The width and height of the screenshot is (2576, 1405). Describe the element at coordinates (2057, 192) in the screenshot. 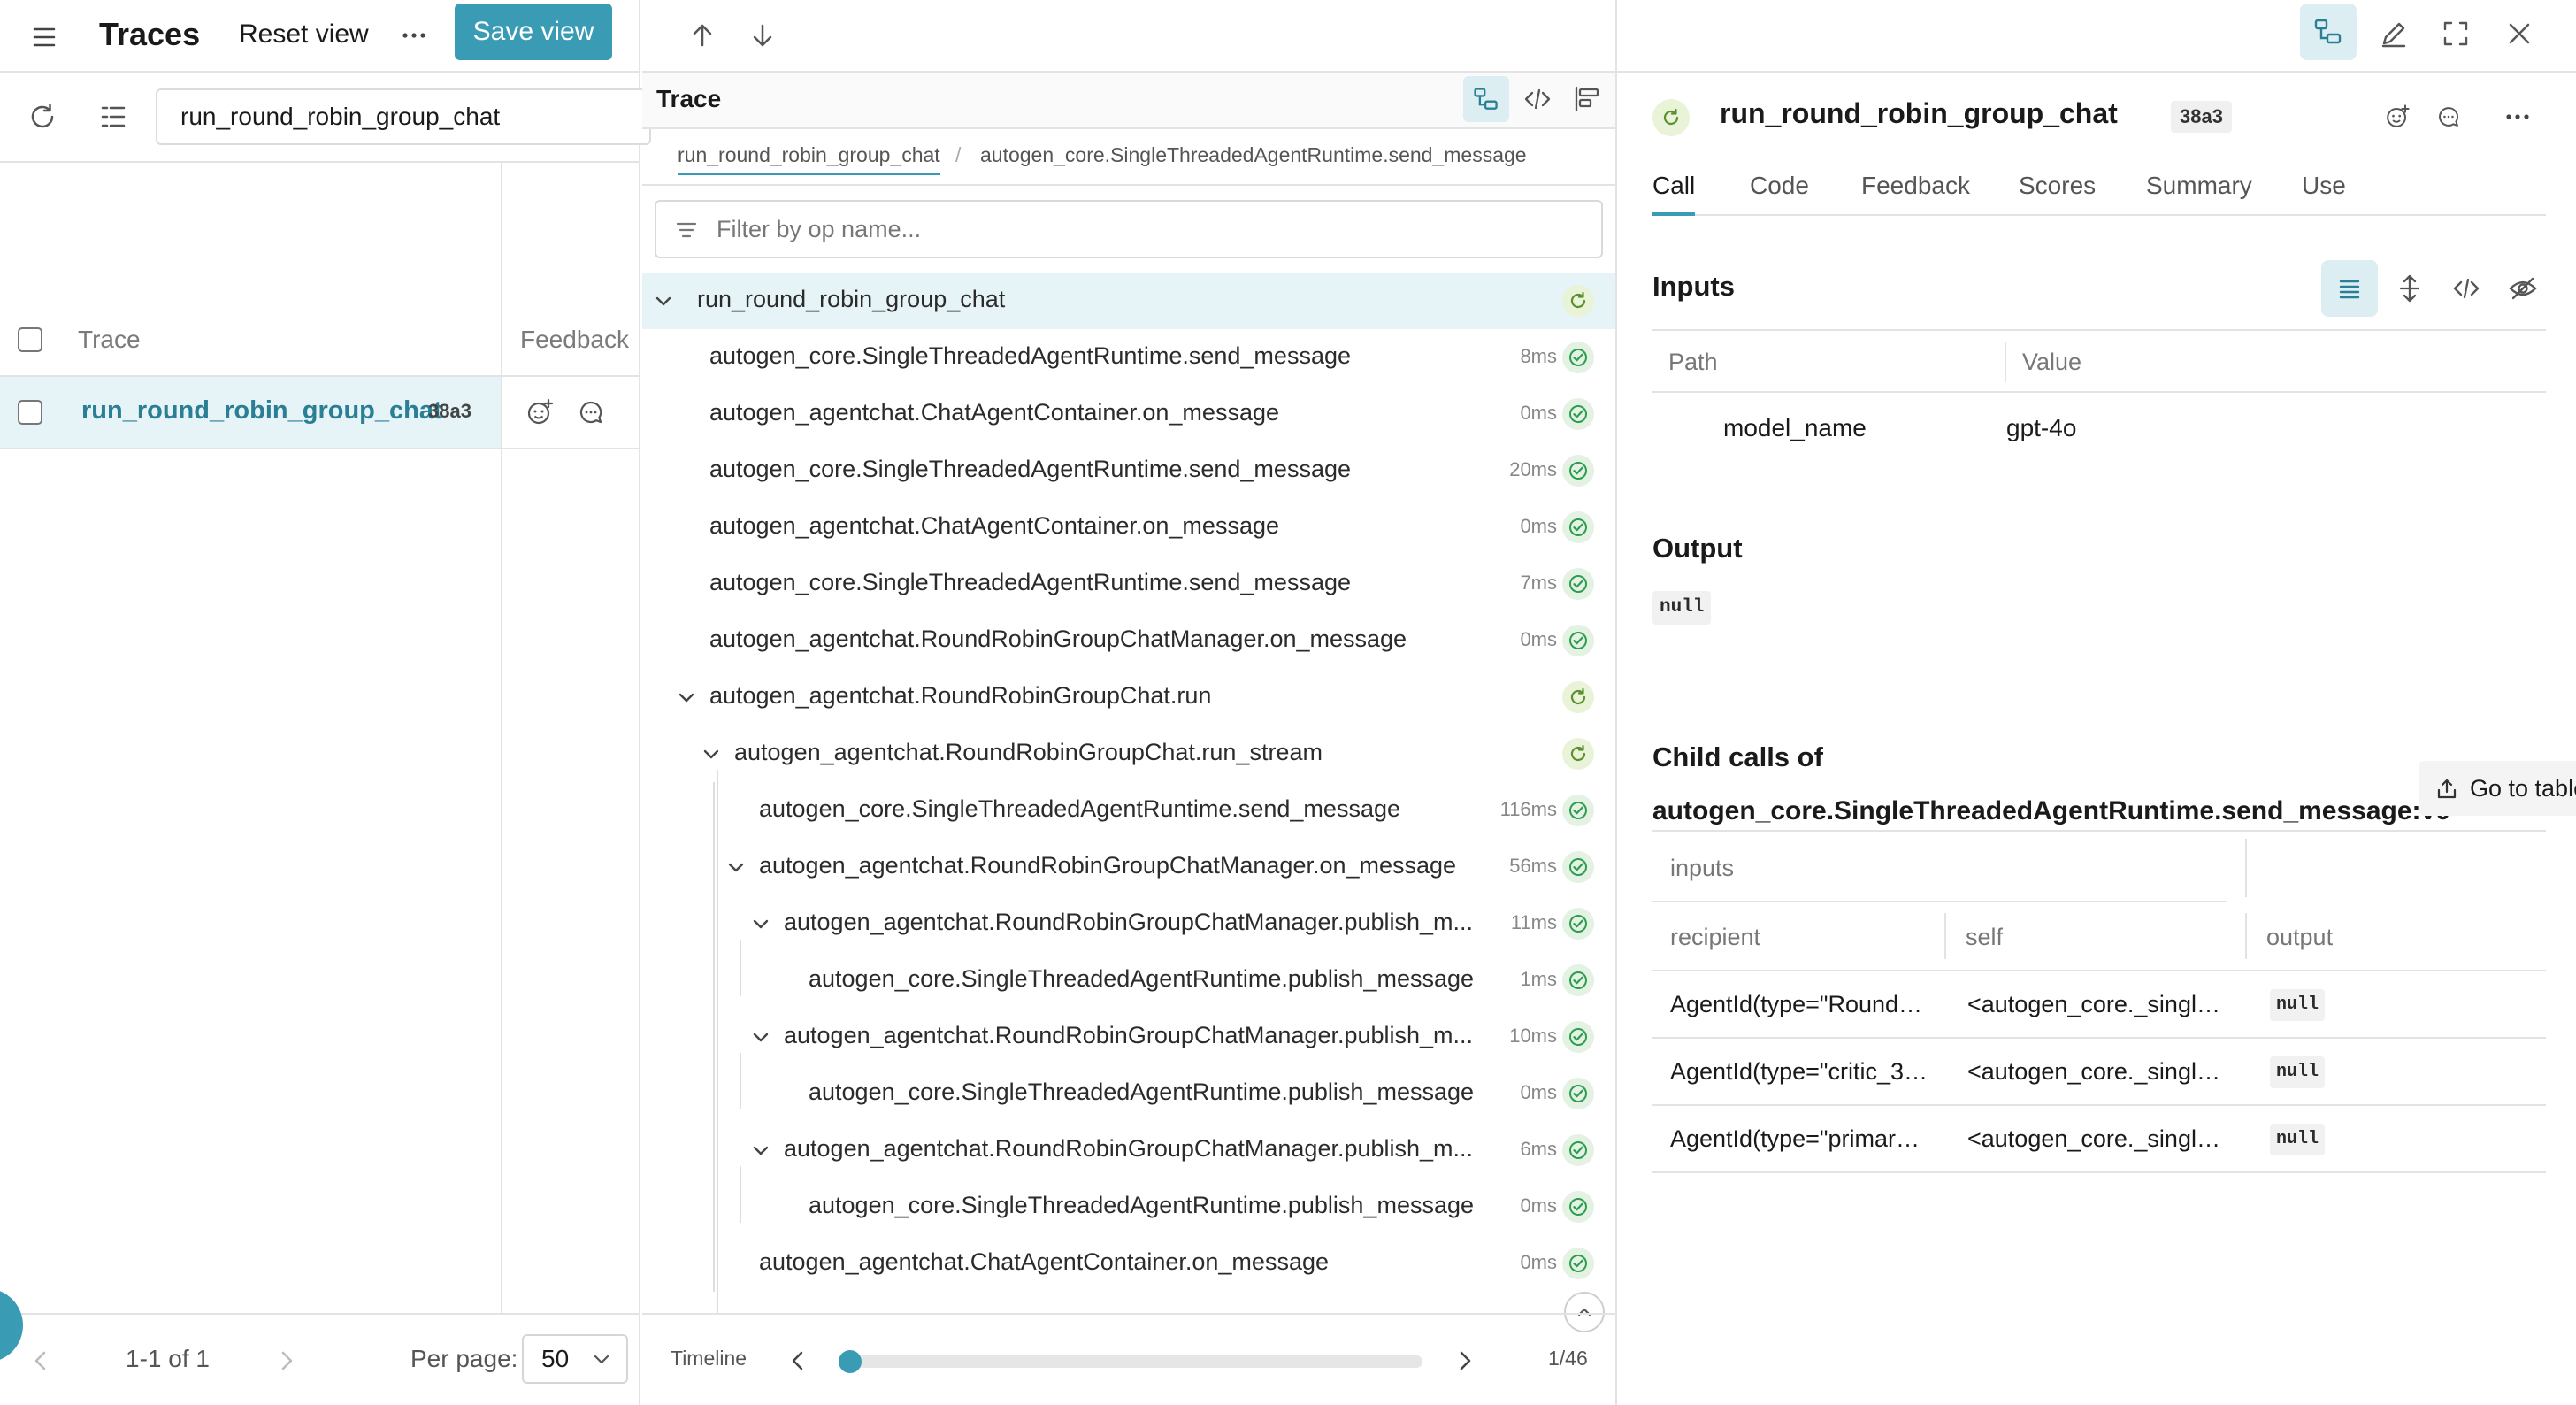

I see `tab-scores: Scores` at that location.